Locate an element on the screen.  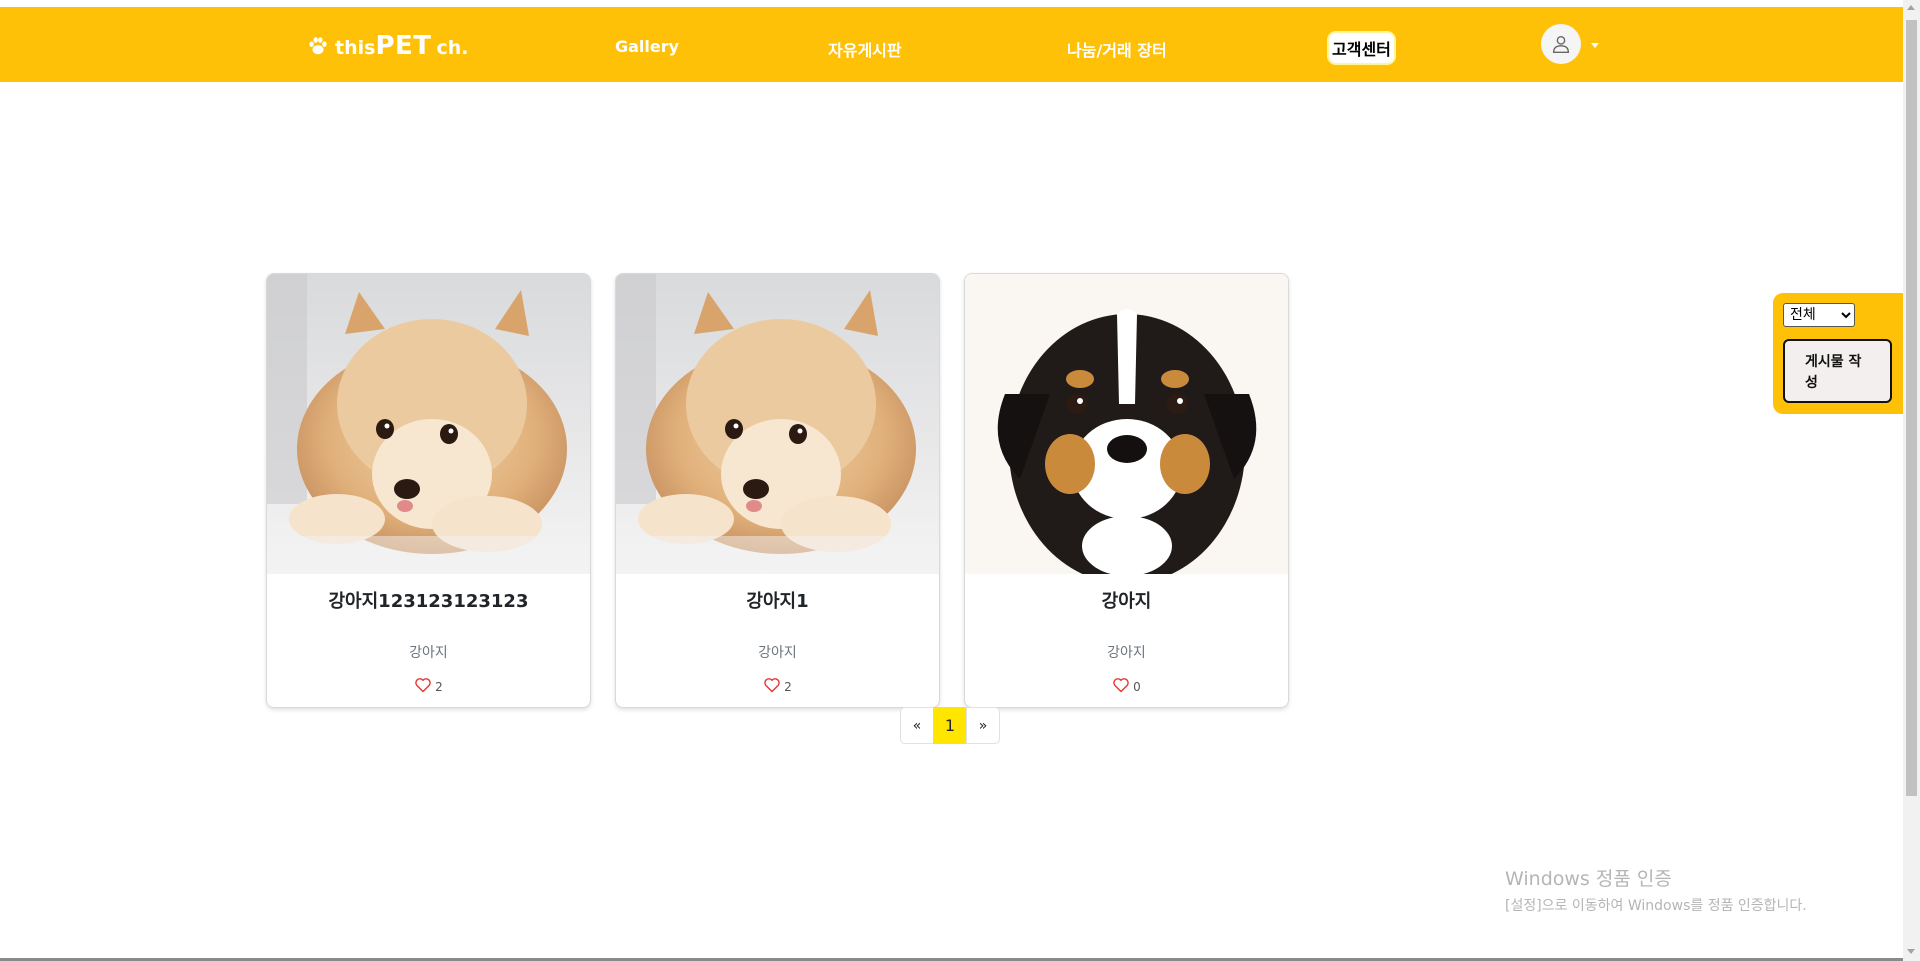
dropdown-caret-icon is located at coordinates (1595, 45).